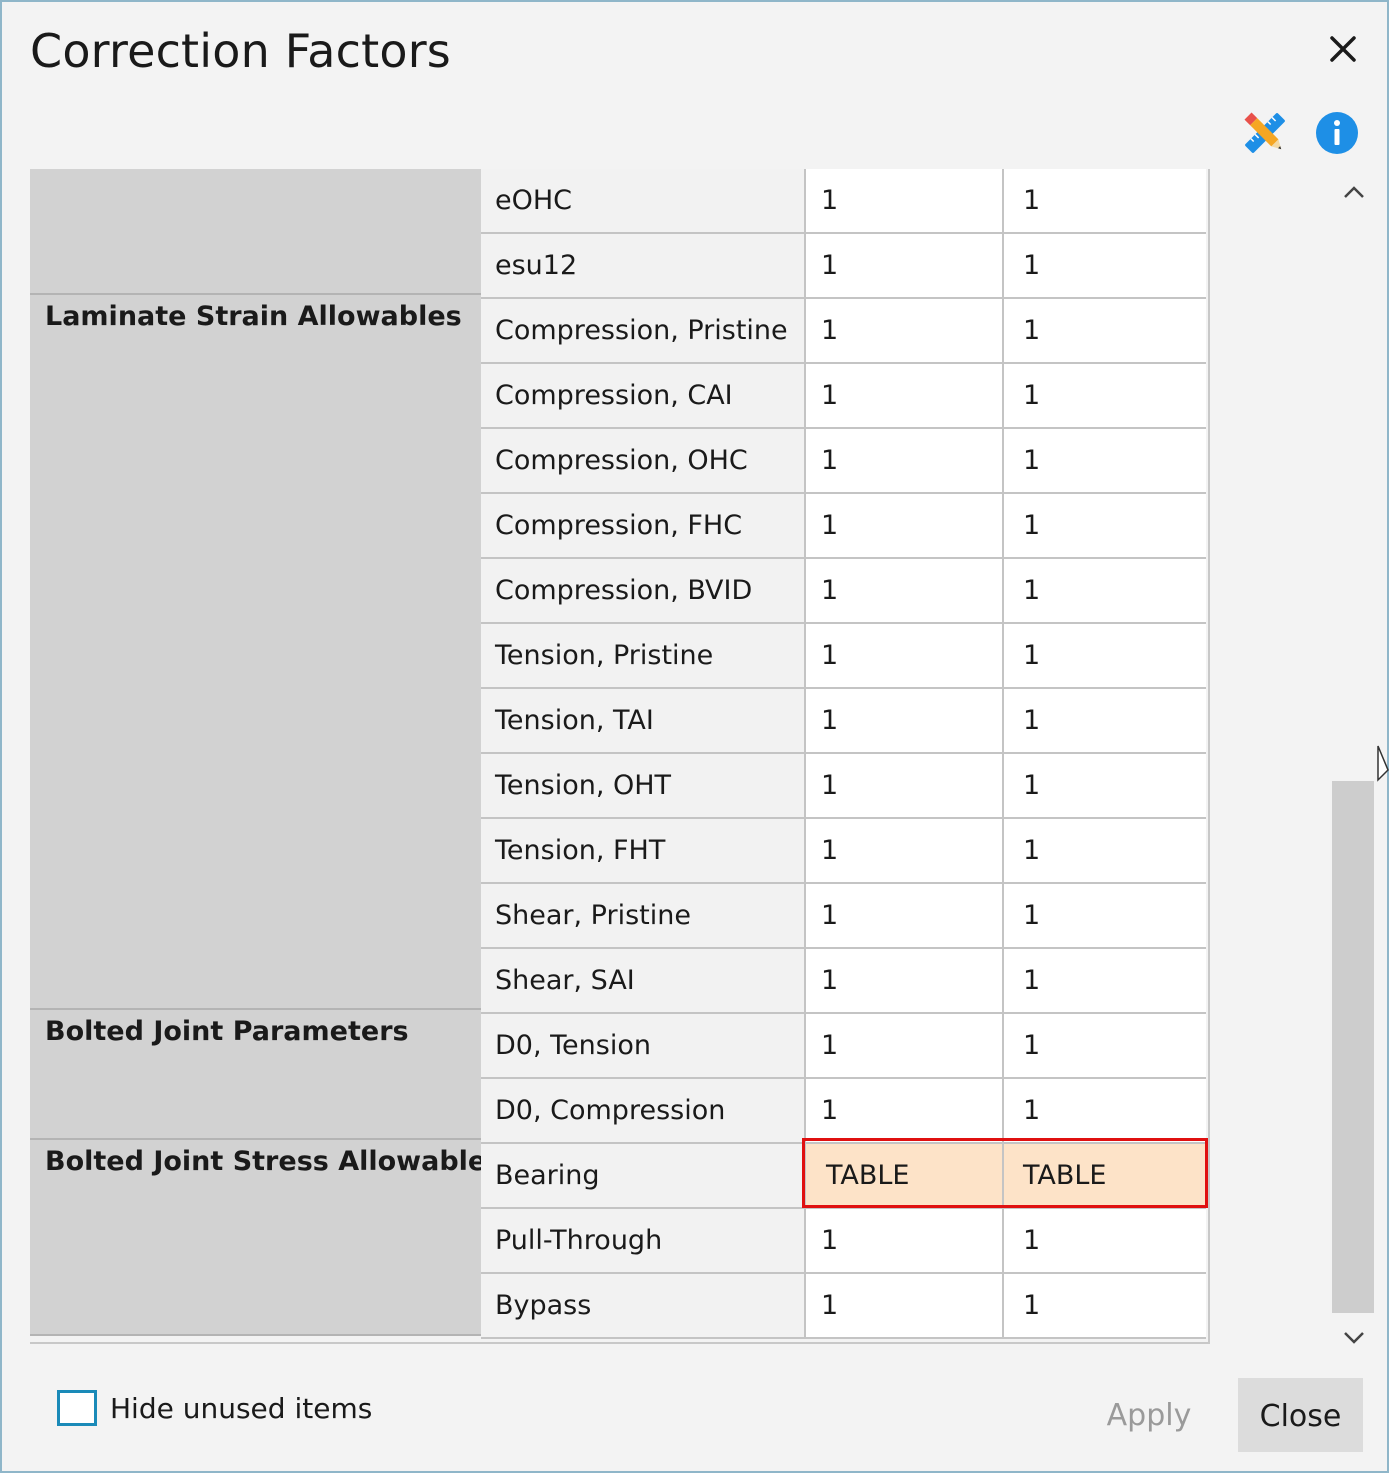  I want to click on table-row: Tension, FHT 1 1, so click(843, 851).